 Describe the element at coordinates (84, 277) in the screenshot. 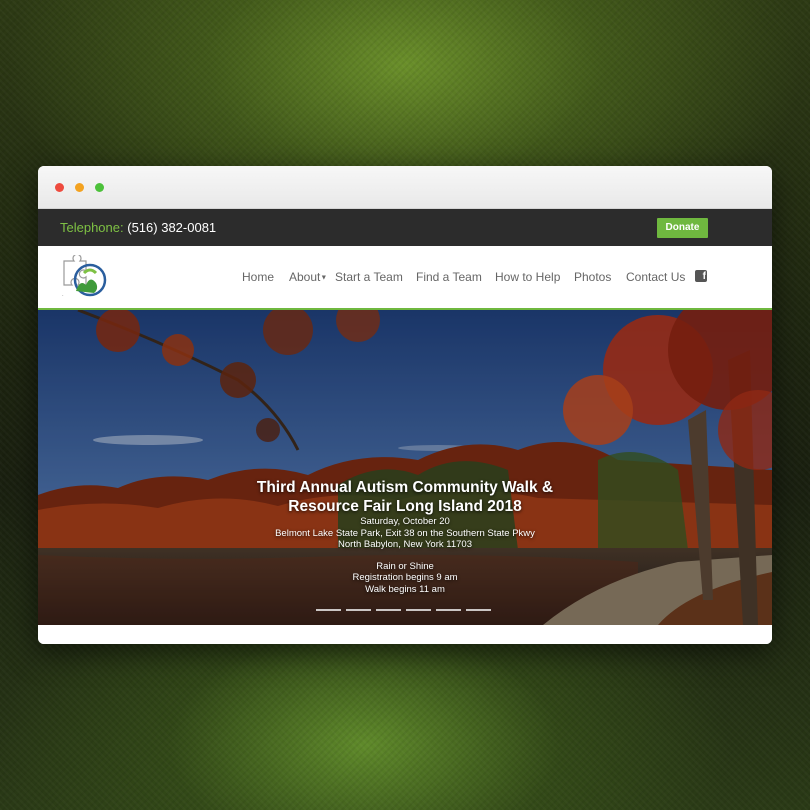

I see `site-logo: ·` at that location.